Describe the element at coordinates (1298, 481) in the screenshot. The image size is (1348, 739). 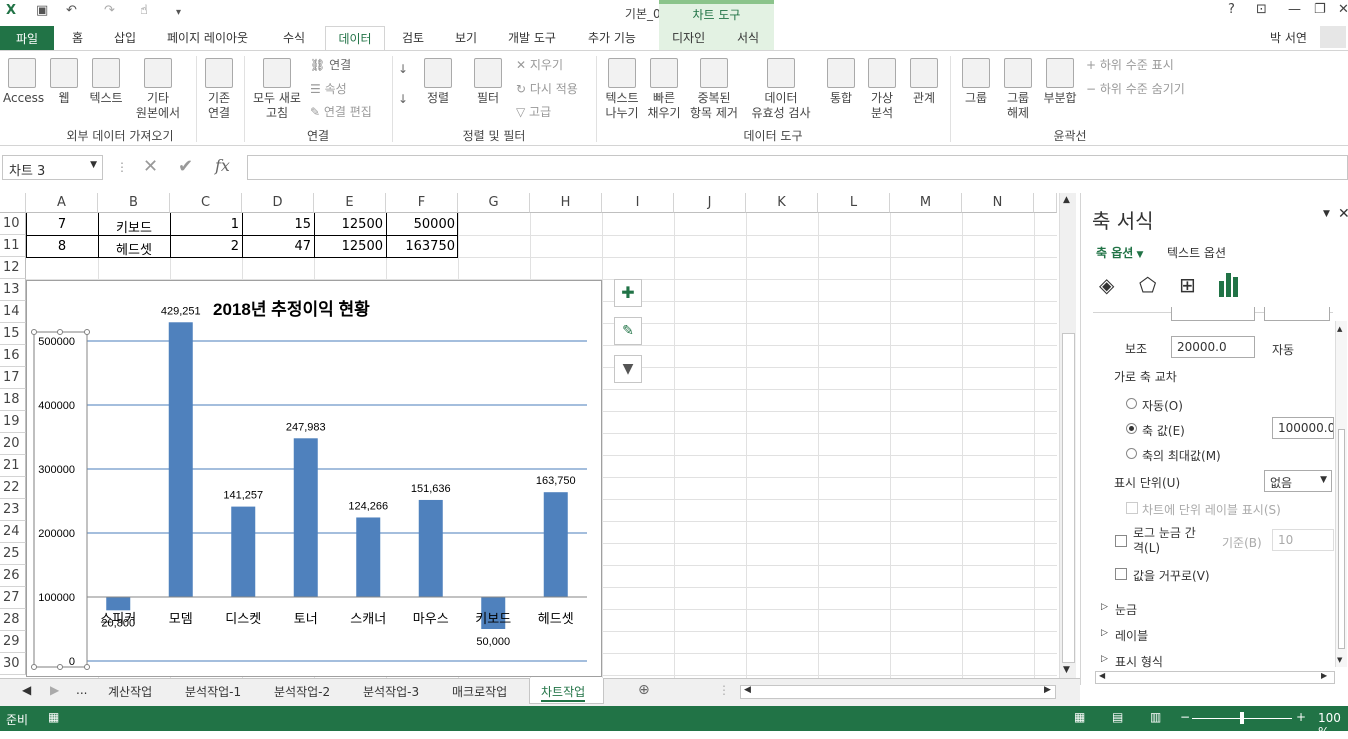
I see `display-units-select: 없음 ▼` at that location.